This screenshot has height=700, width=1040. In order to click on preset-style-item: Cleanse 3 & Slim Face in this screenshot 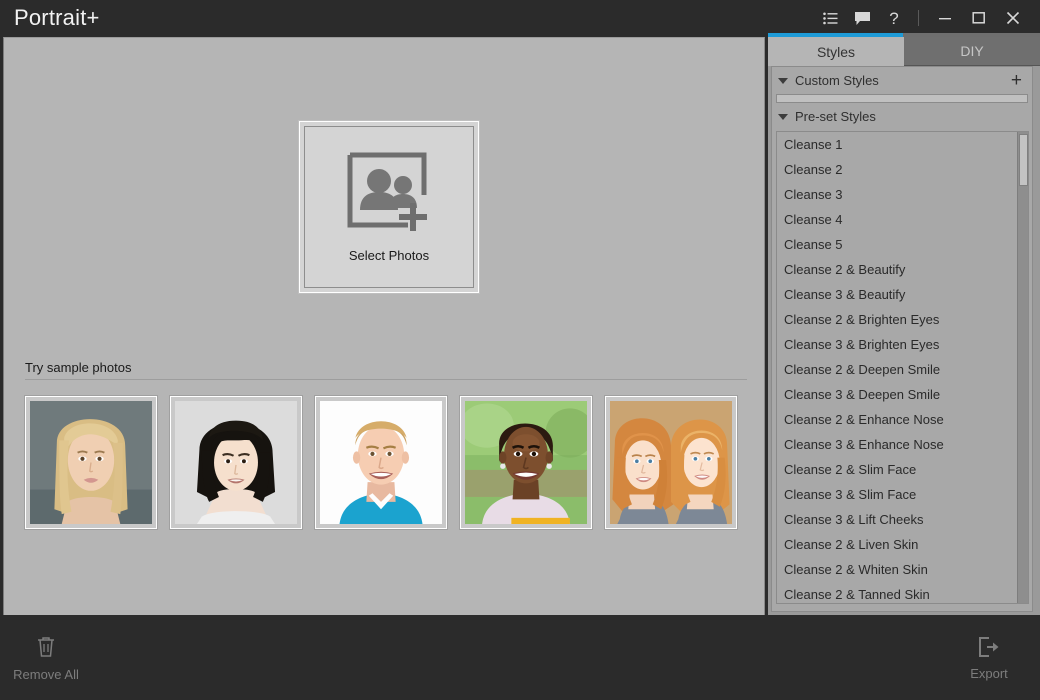, I will do `click(897, 494)`.